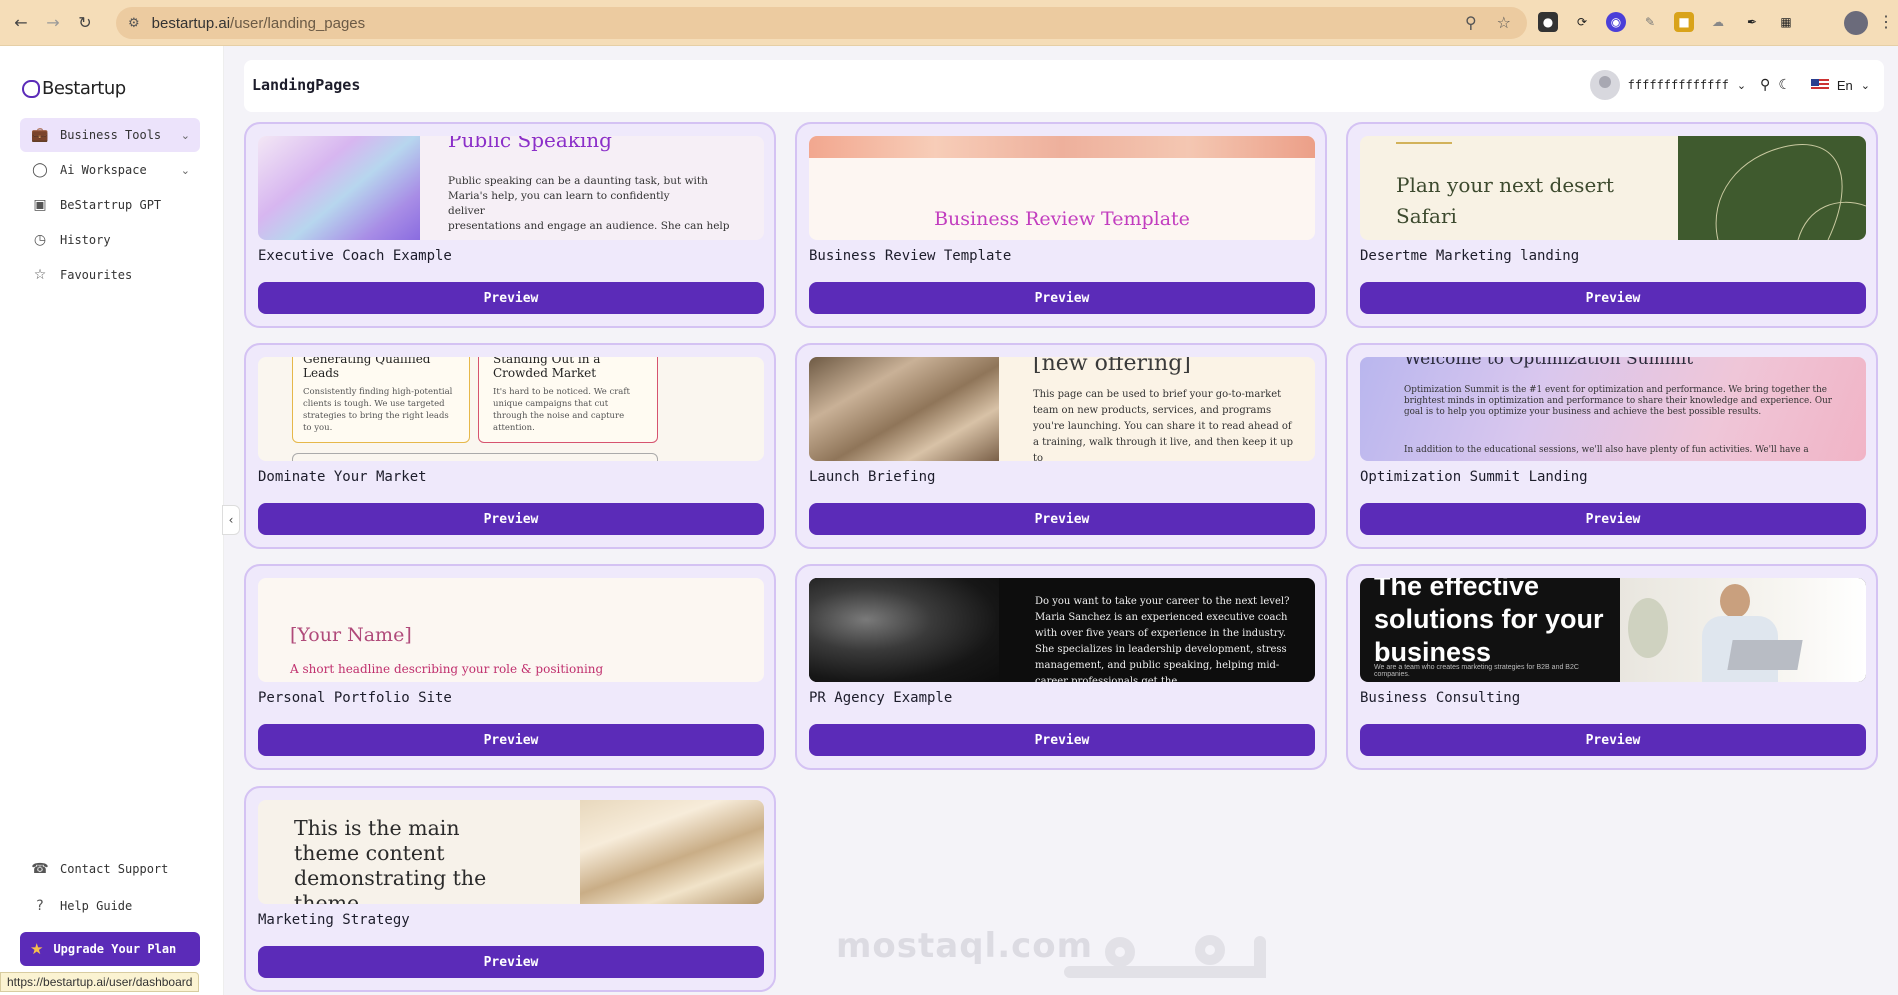 The image size is (1898, 995). Describe the element at coordinates (96, 906) in the screenshot. I see `help-guide-label: Help Guide` at that location.